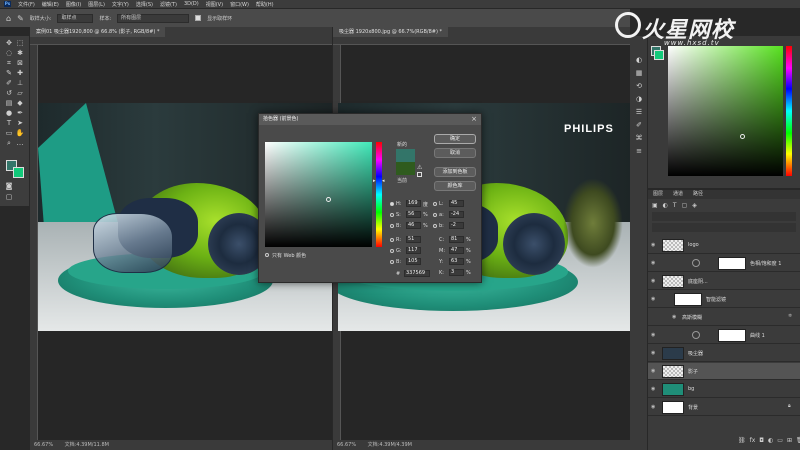  Describe the element at coordinates (20, 53) in the screenshot. I see `quick-select-tool-icon: ✱` at that location.